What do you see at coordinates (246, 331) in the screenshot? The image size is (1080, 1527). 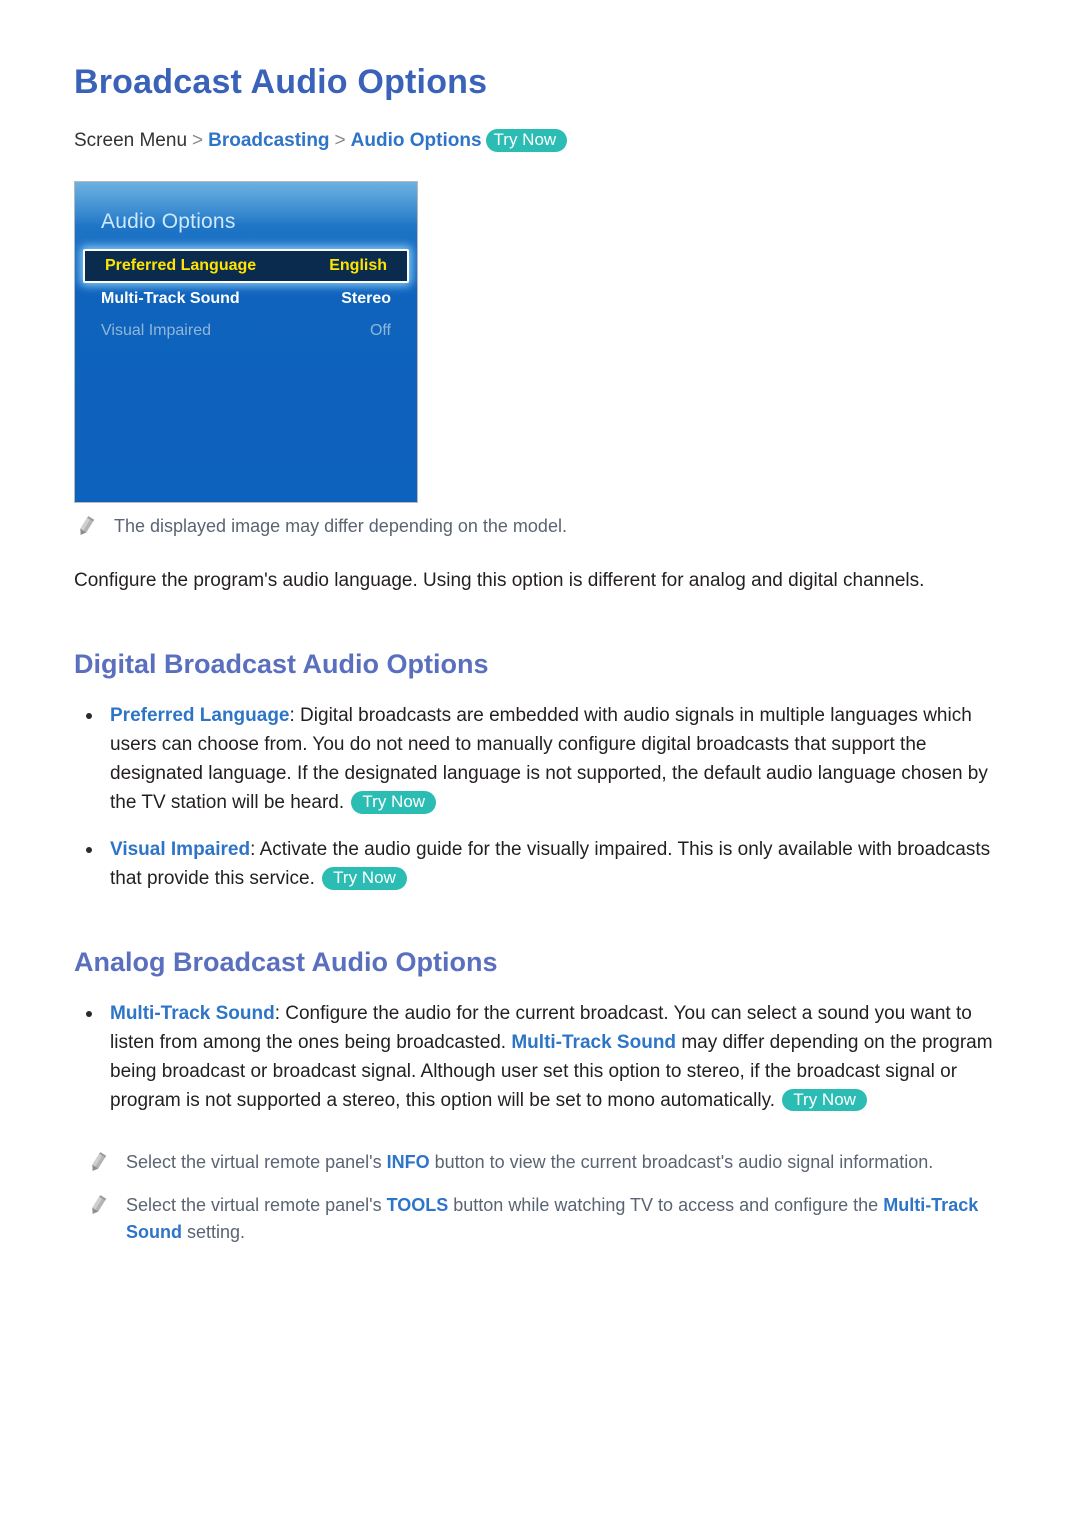 I see `tv-menu-row-visual-impaired: Visual Impaired Off` at bounding box center [246, 331].